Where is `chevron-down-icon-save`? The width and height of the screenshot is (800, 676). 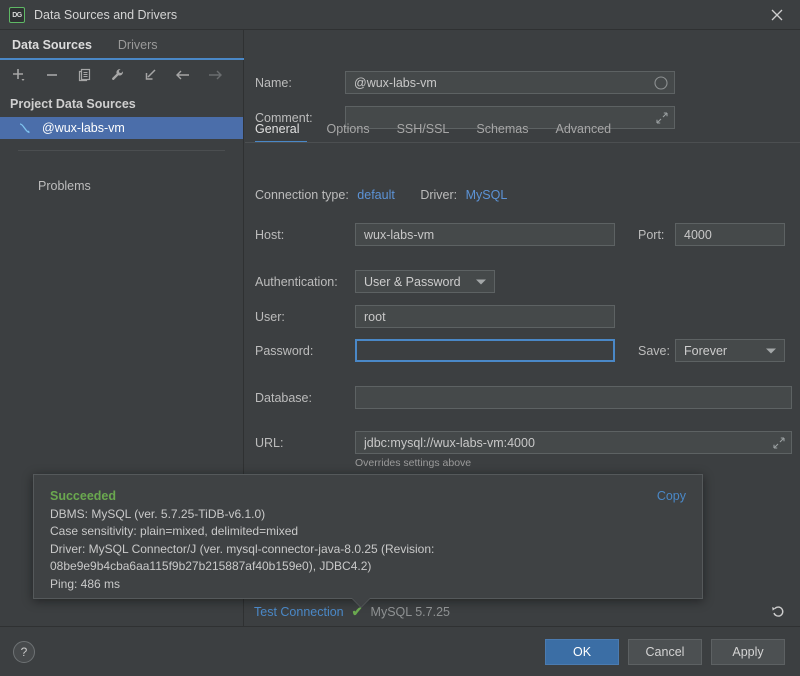 chevron-down-icon-save is located at coordinates (771, 350).